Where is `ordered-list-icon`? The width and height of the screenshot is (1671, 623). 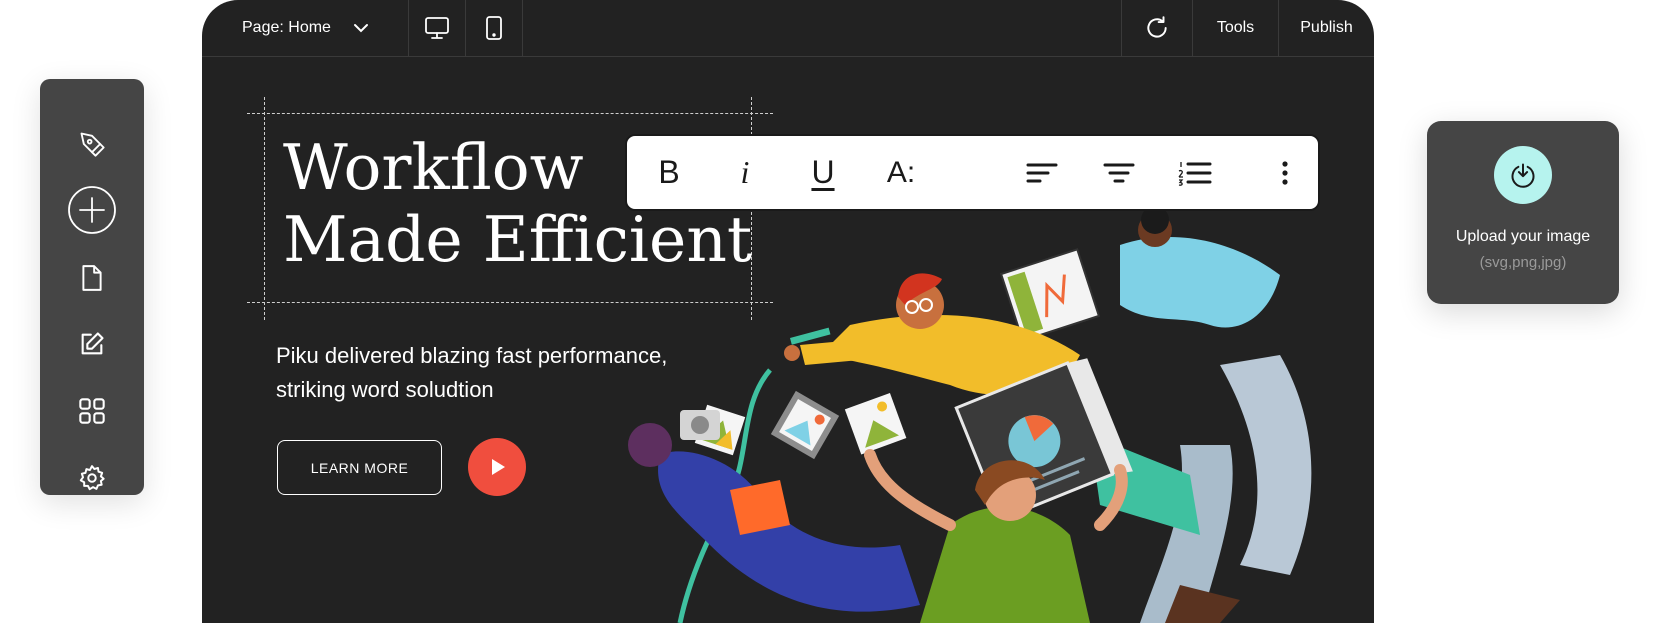
ordered-list-icon is located at coordinates (1195, 173).